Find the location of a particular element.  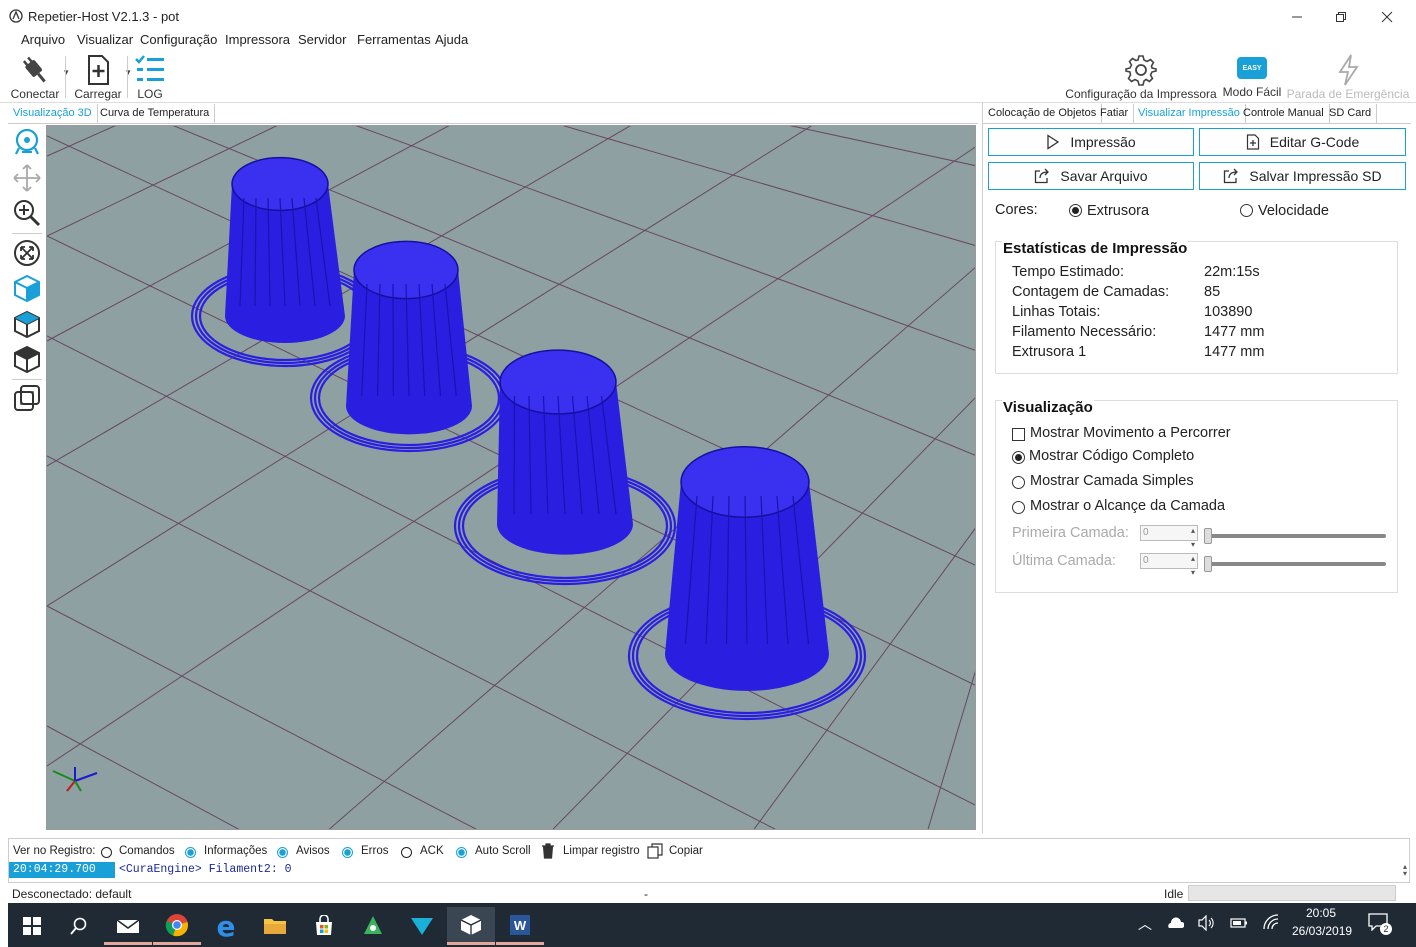

log-warnings-radio is located at coordinates (282, 852).